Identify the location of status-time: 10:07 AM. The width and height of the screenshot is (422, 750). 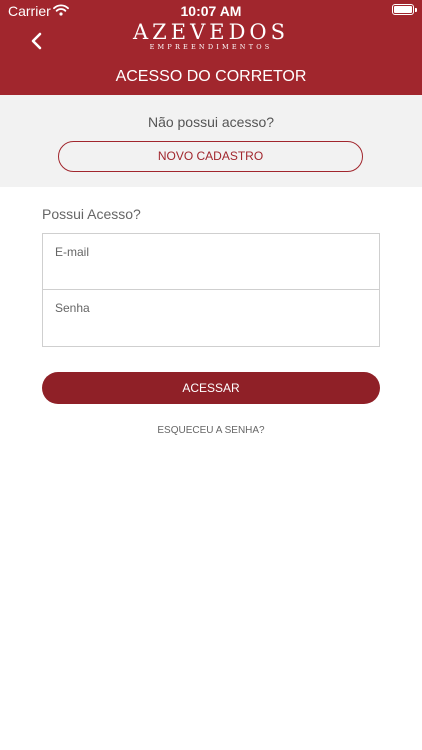
(211, 11).